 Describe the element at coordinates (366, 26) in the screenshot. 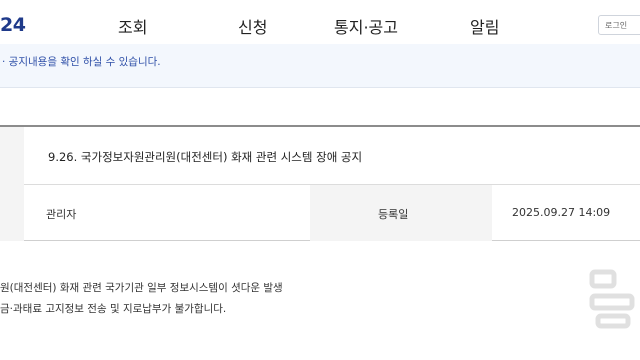

I see `nav-item-notice: 통지·공고` at that location.